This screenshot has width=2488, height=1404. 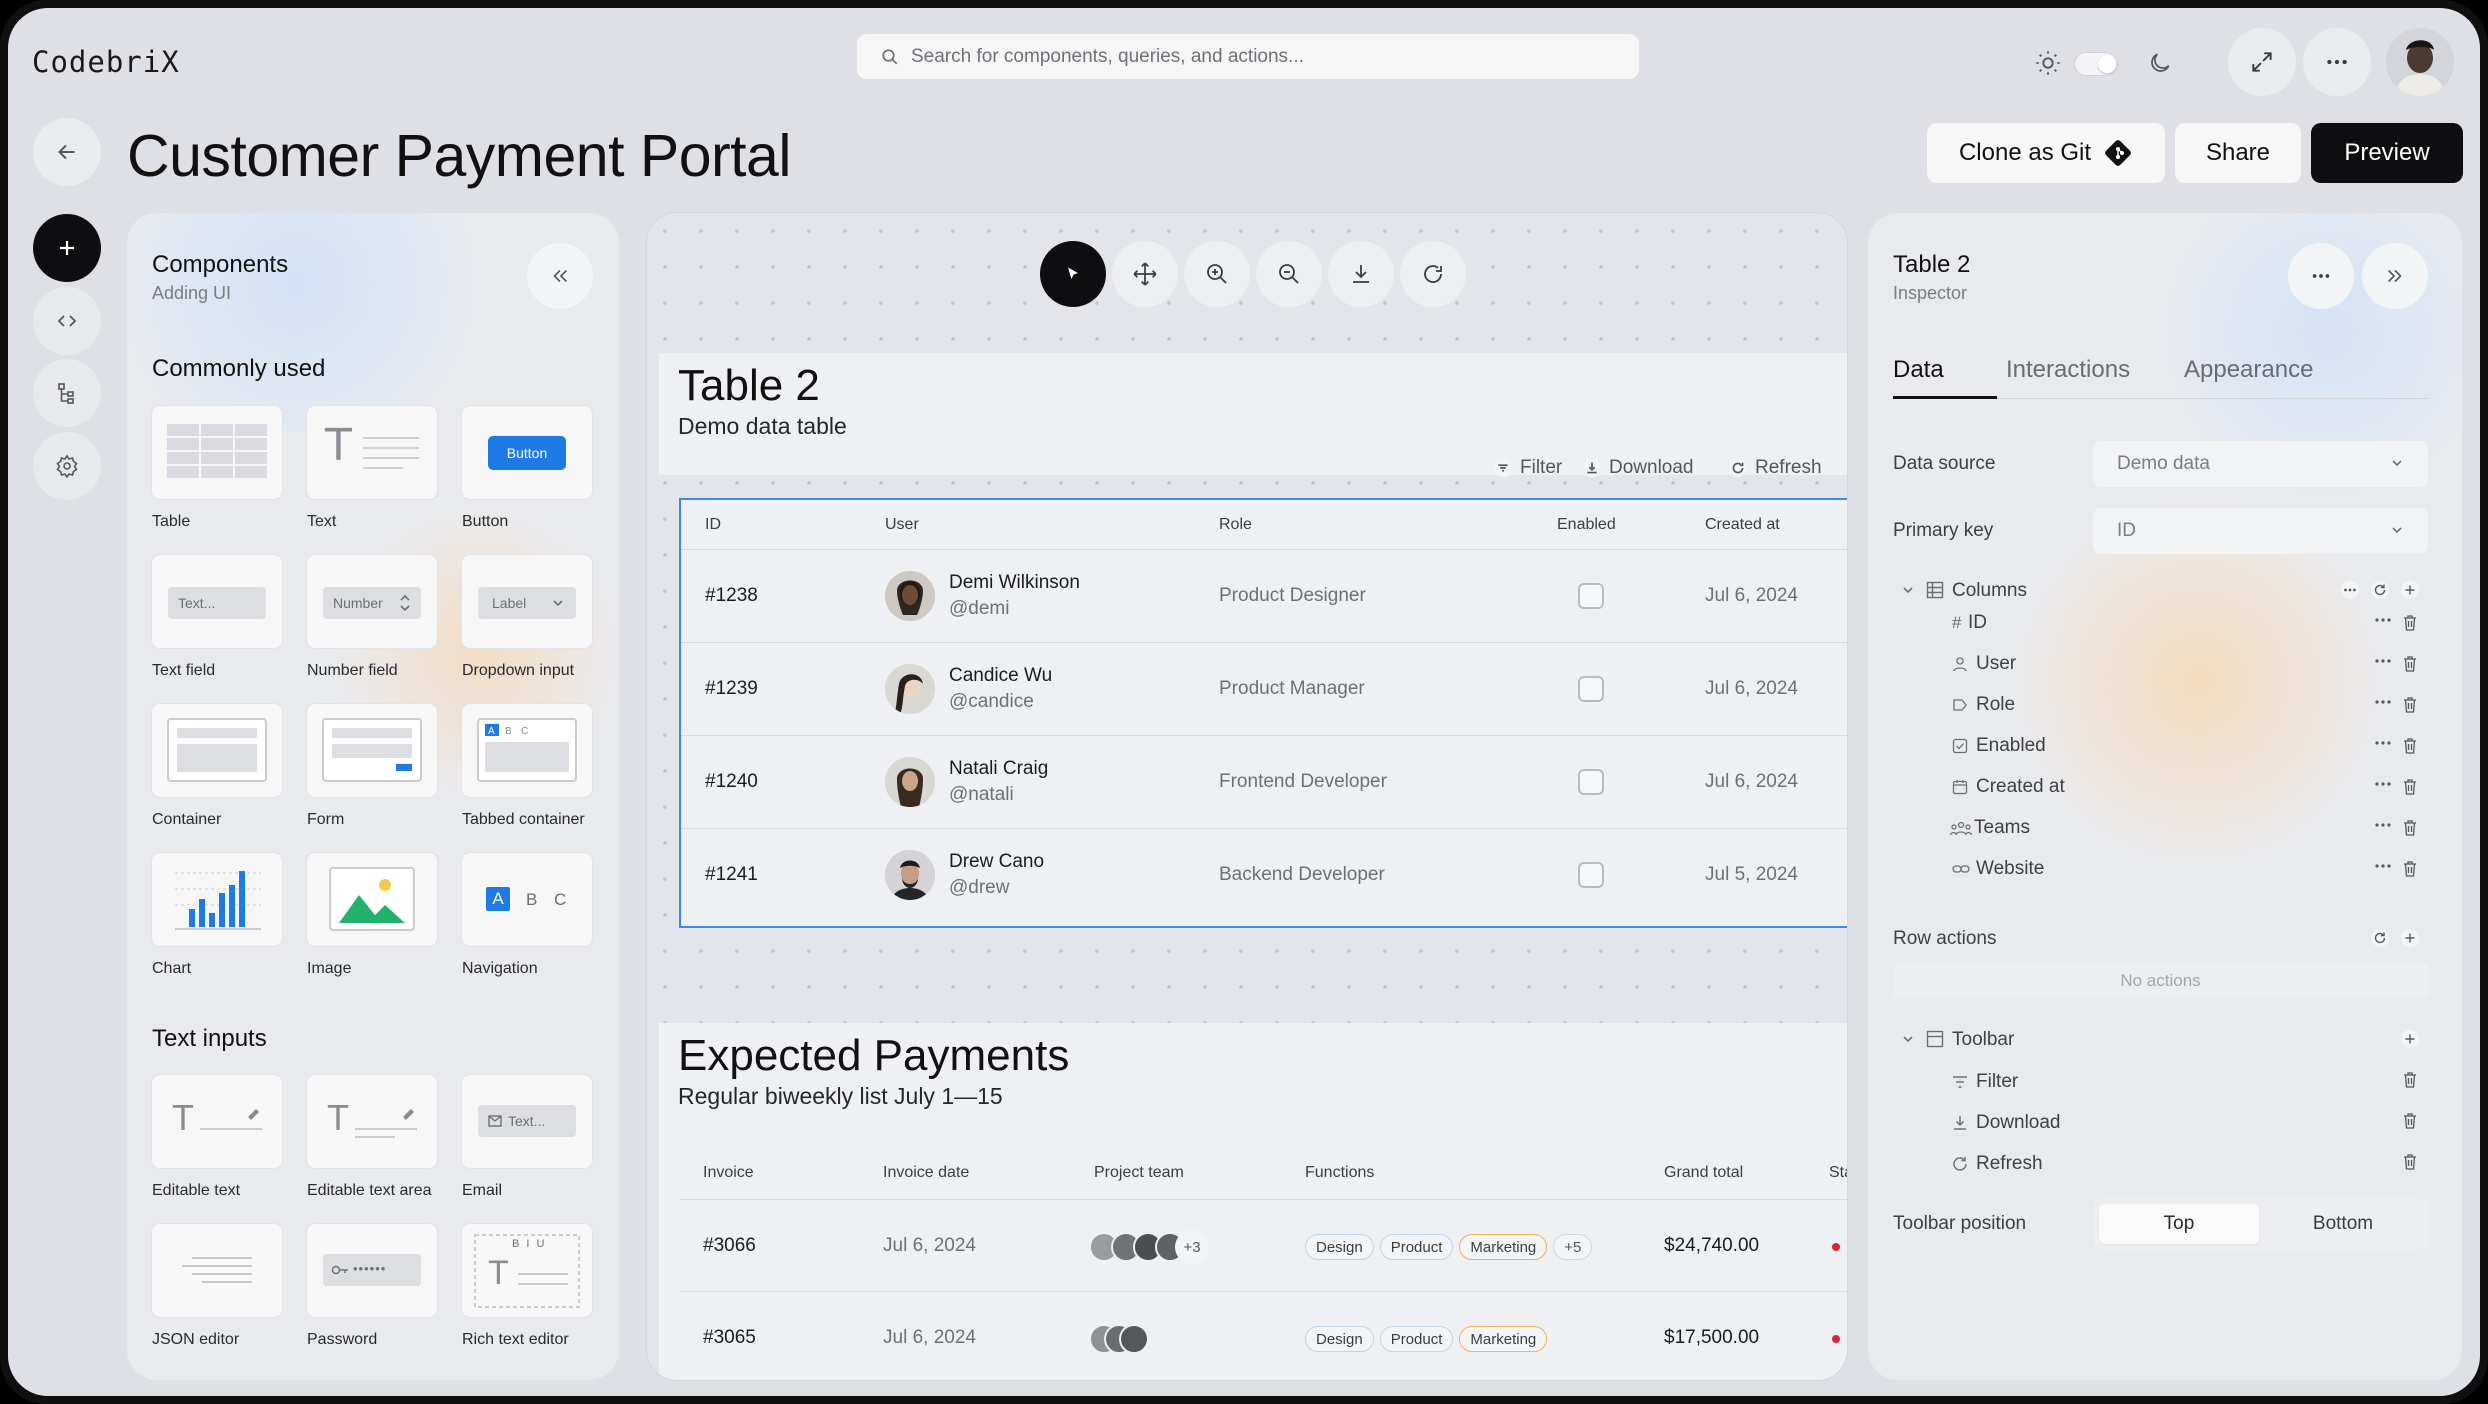 What do you see at coordinates (67, 393) in the screenshot?
I see `tree-button` at bounding box center [67, 393].